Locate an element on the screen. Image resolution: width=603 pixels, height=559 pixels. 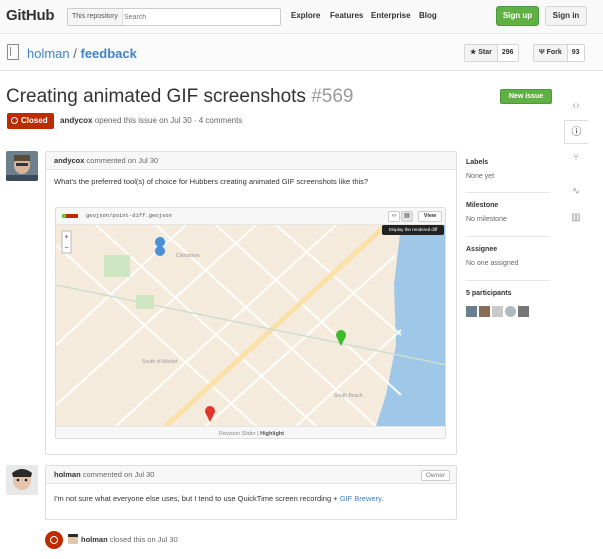
owner-badge: Owner is located at coordinates (435, 475).